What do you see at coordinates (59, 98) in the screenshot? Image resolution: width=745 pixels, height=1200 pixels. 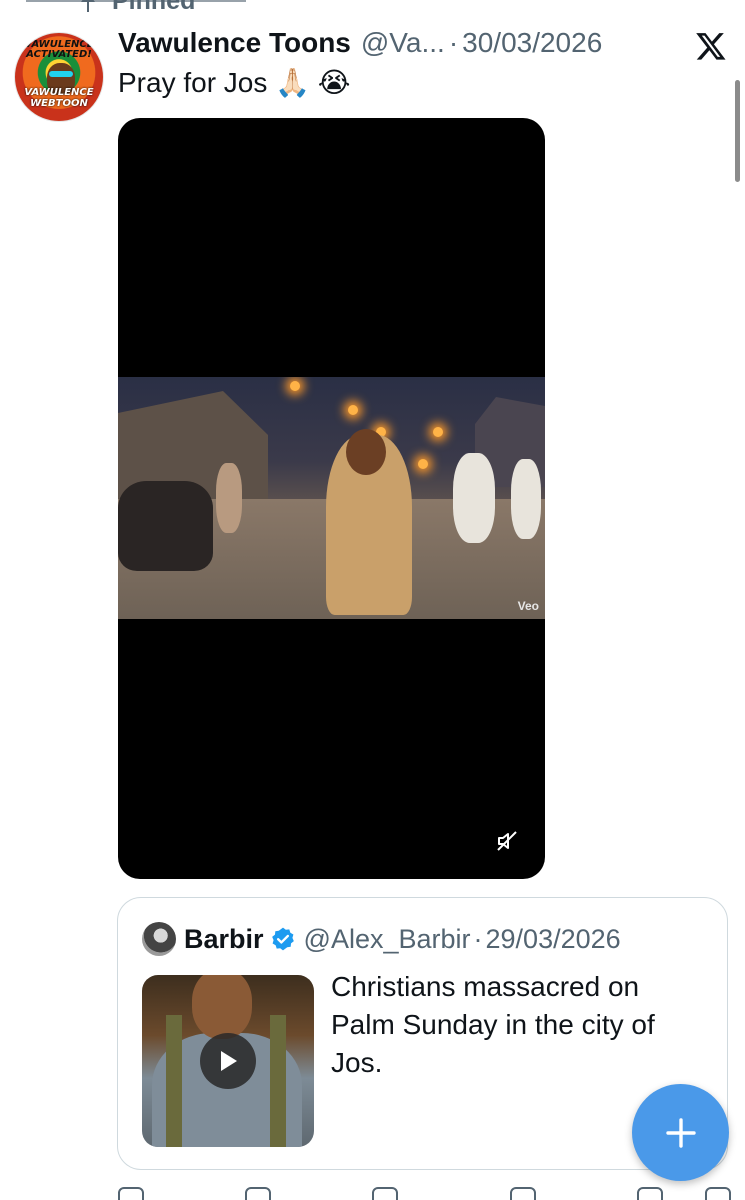 I see `avatar-text-bottom: VAWULENCE WEBTOON` at bounding box center [59, 98].